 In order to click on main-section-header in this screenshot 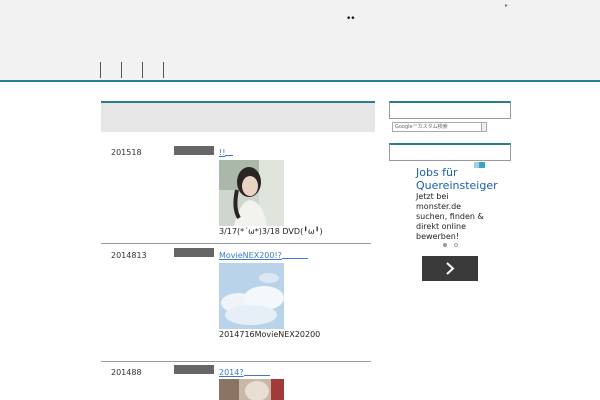, I will do `click(238, 116)`.